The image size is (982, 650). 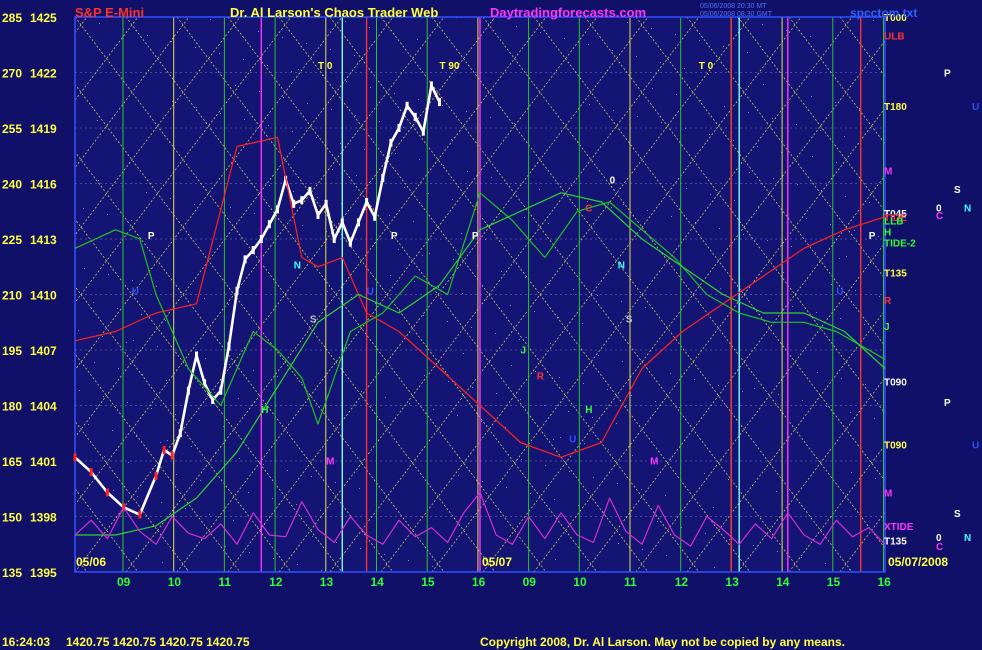 I want to click on y-degree-label: 165, so click(x=12, y=462).